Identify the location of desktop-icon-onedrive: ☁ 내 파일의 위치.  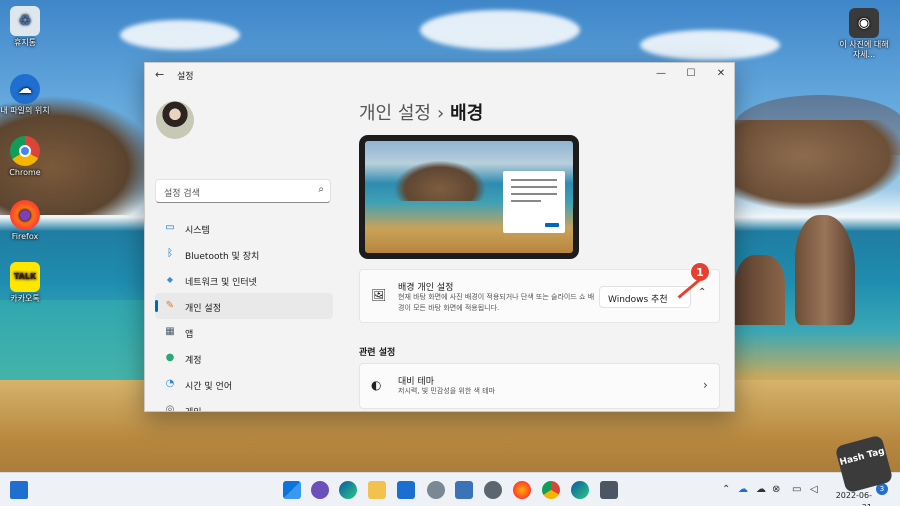
(25, 95).